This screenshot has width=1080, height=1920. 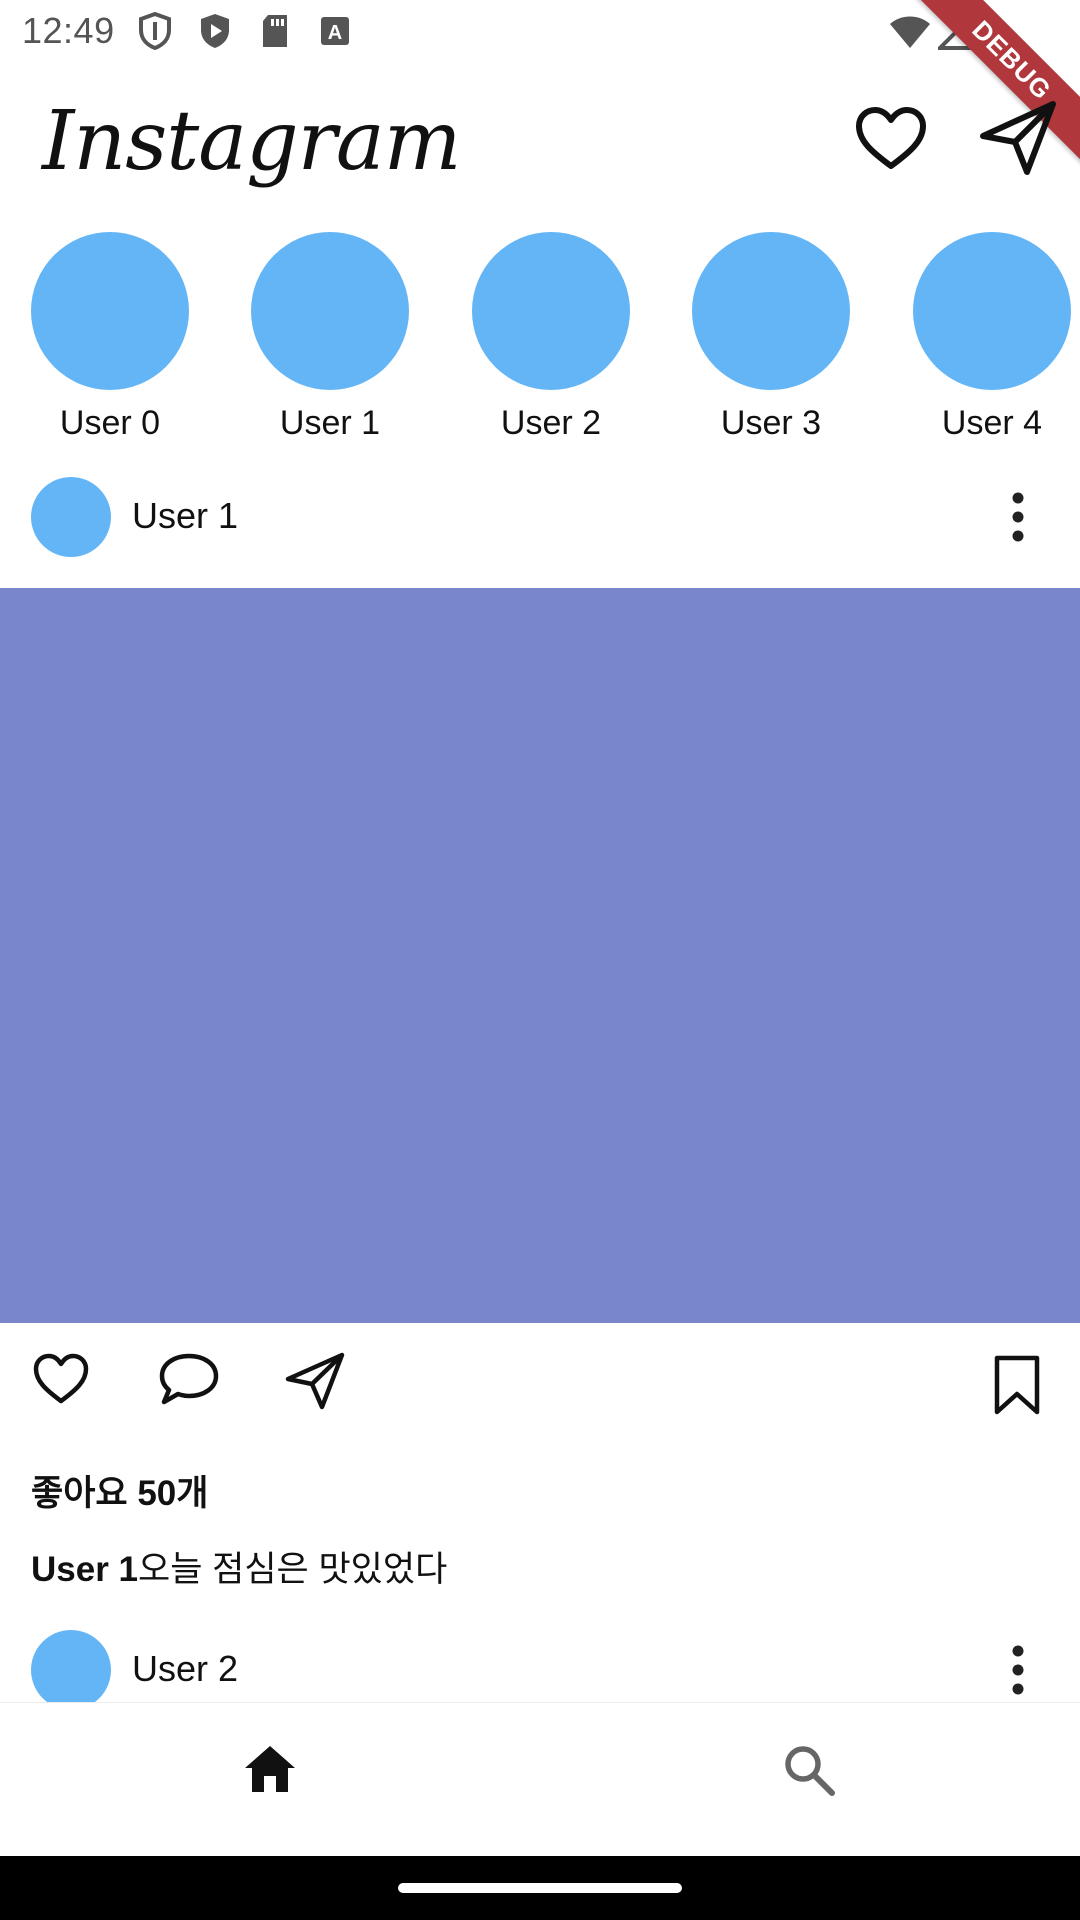 What do you see at coordinates (771, 423) in the screenshot?
I see `story-name: User 3` at bounding box center [771, 423].